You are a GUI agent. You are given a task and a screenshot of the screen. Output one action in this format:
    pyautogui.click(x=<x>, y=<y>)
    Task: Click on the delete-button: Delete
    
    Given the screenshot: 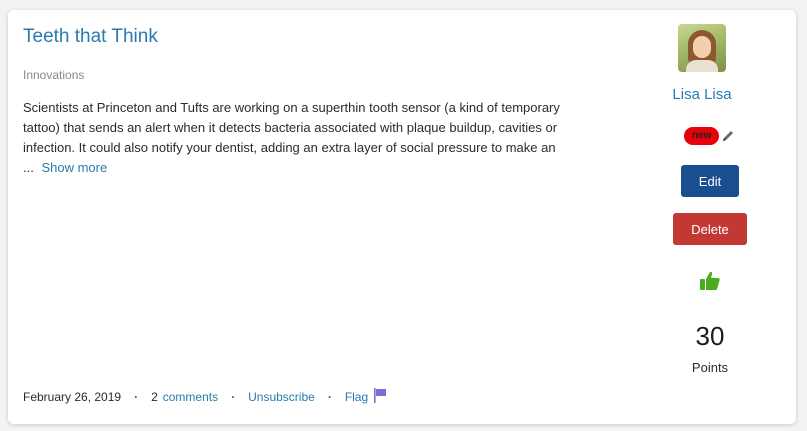 What is the action you would take?
    pyautogui.click(x=710, y=229)
    